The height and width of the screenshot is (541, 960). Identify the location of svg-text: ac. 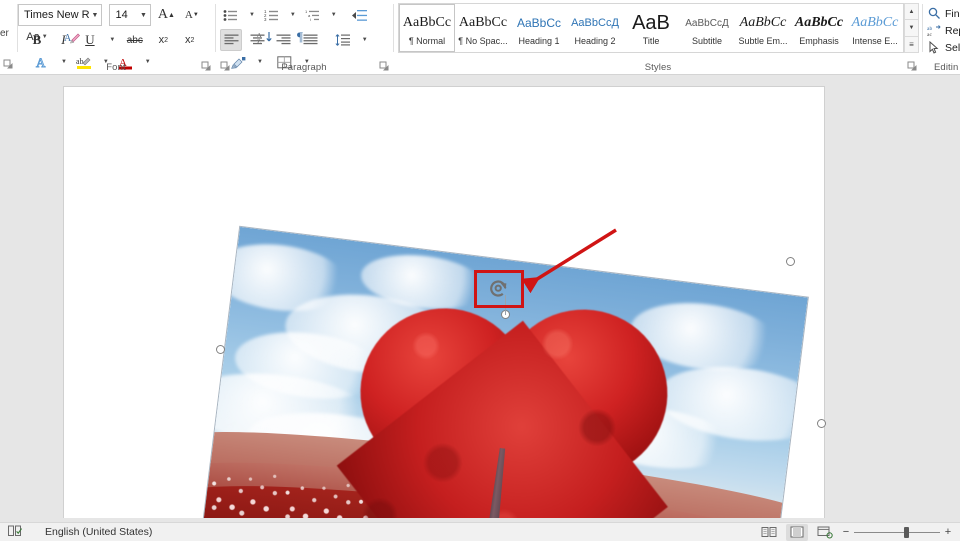
(929, 34).